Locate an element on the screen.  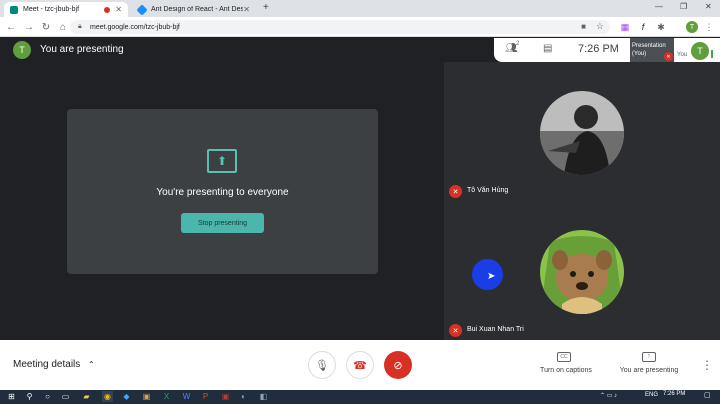
back-arrow-icon: ← is located at coordinates (11, 27).